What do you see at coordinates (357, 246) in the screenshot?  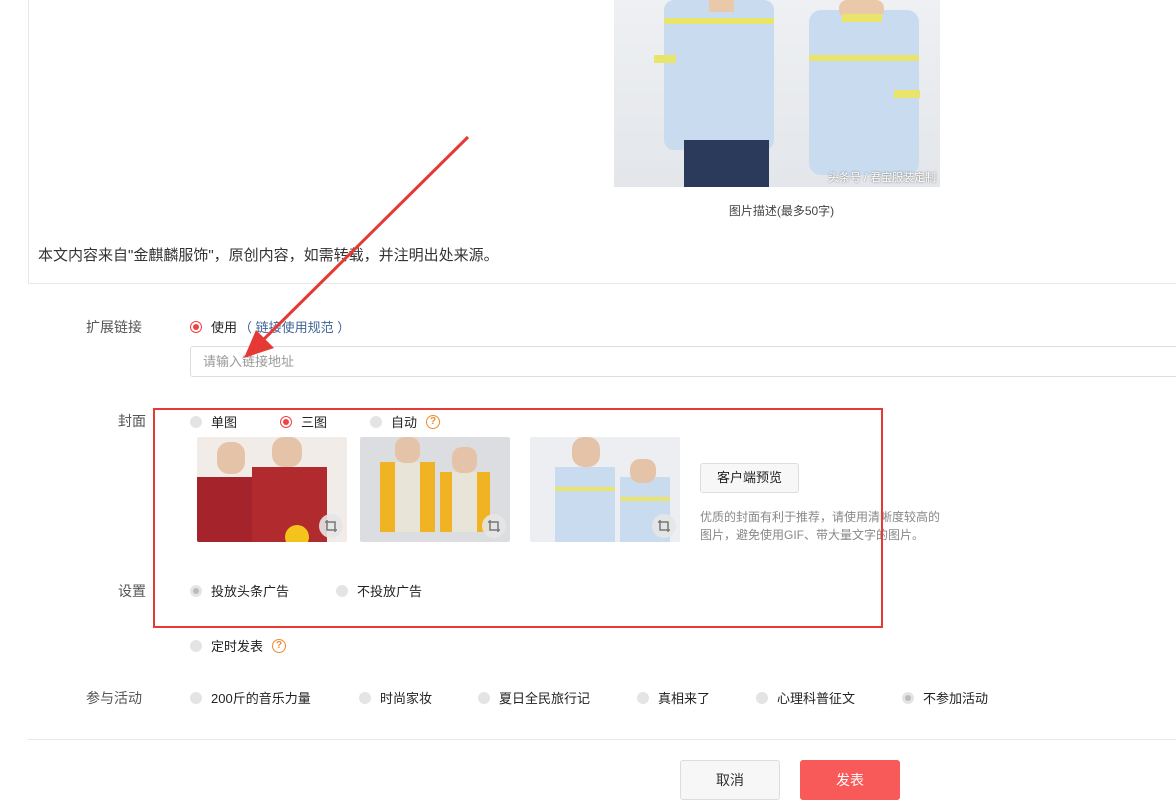 I see `annotation-arrow-icon` at bounding box center [357, 246].